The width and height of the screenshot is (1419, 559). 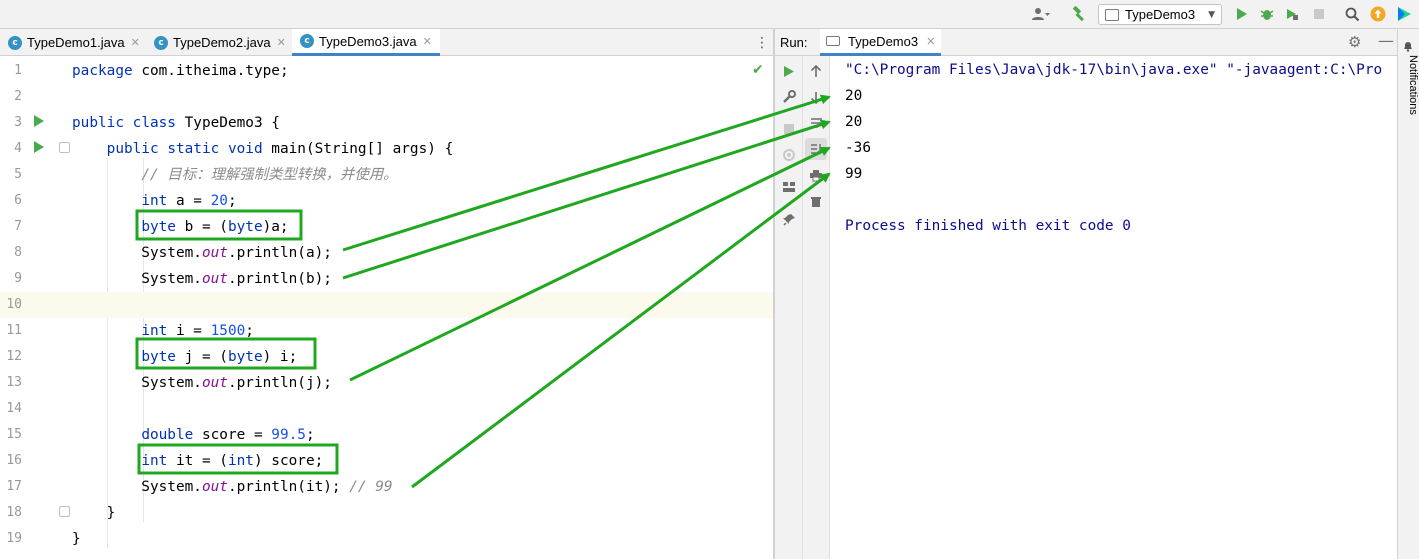 I want to click on code-line: 15 double score = 99.5;, so click(x=386, y=435).